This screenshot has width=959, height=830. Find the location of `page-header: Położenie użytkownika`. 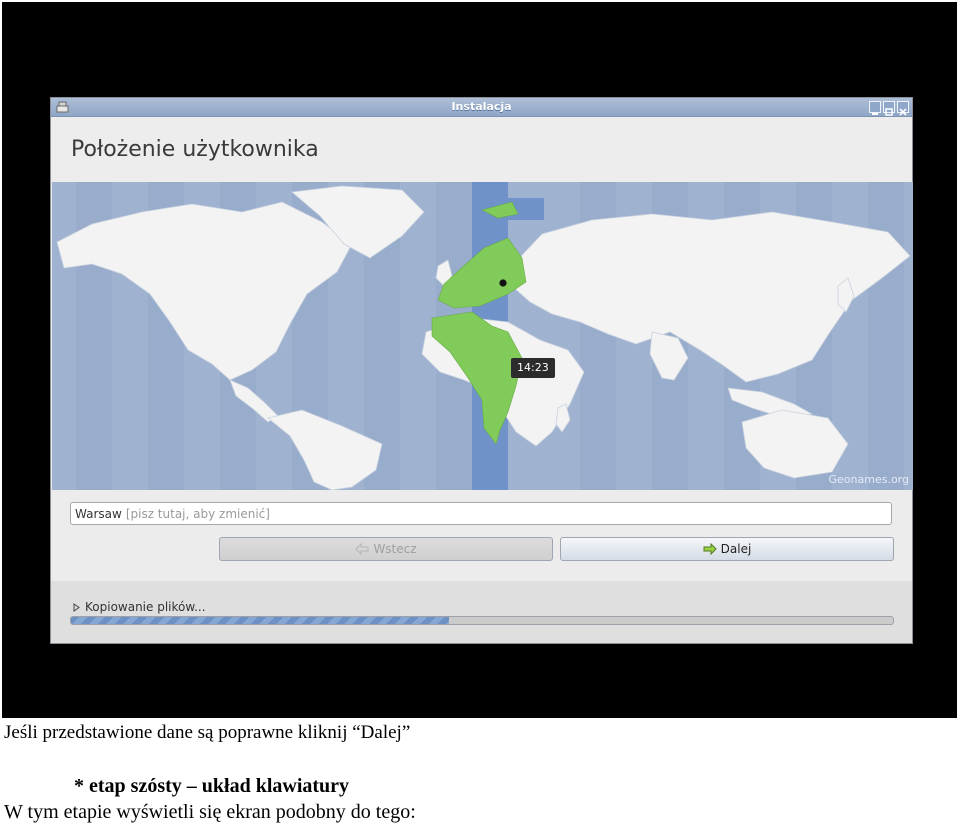

page-header: Położenie użytkownika is located at coordinates (481, 149).